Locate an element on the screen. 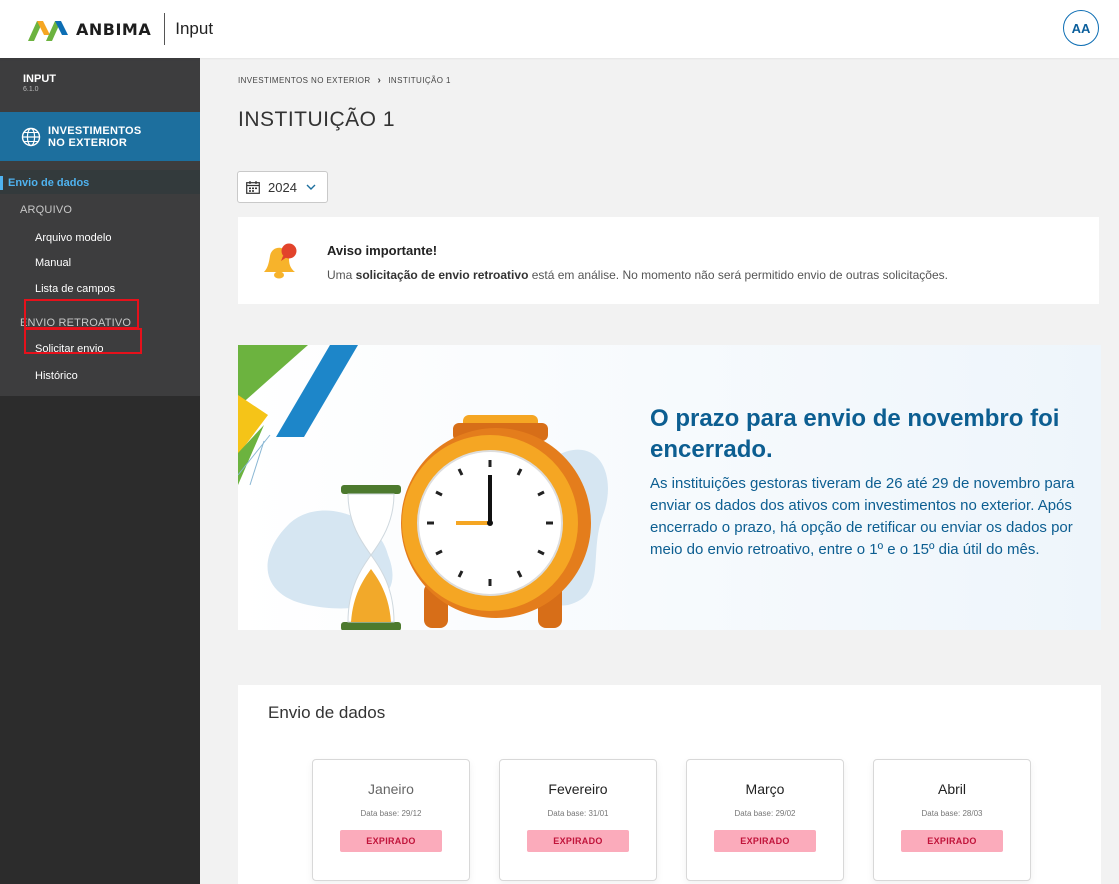 The image size is (1119, 884). month-name: Março is located at coordinates (765, 789).